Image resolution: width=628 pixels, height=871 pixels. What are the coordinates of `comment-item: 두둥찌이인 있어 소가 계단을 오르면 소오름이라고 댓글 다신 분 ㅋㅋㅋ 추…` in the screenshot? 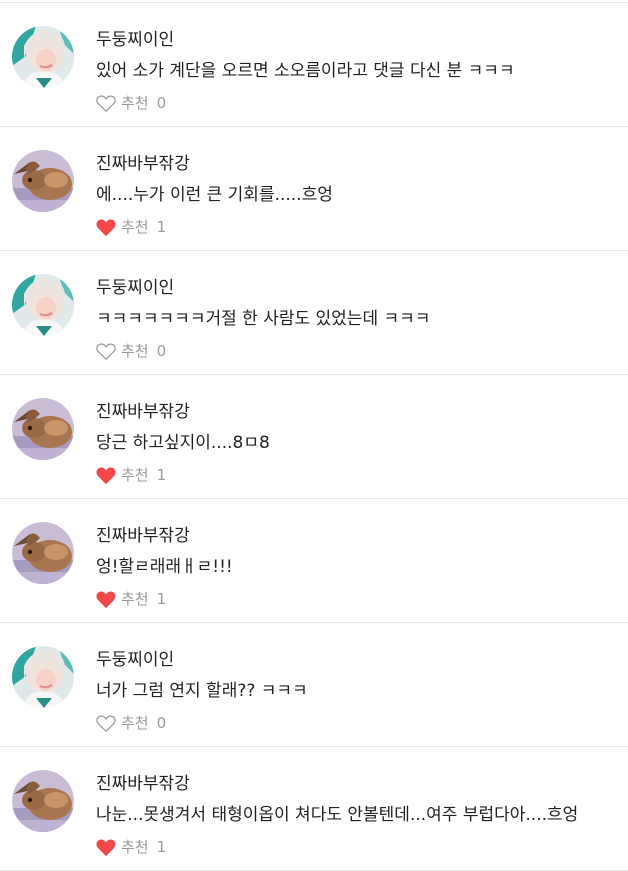 It's located at (314, 65).